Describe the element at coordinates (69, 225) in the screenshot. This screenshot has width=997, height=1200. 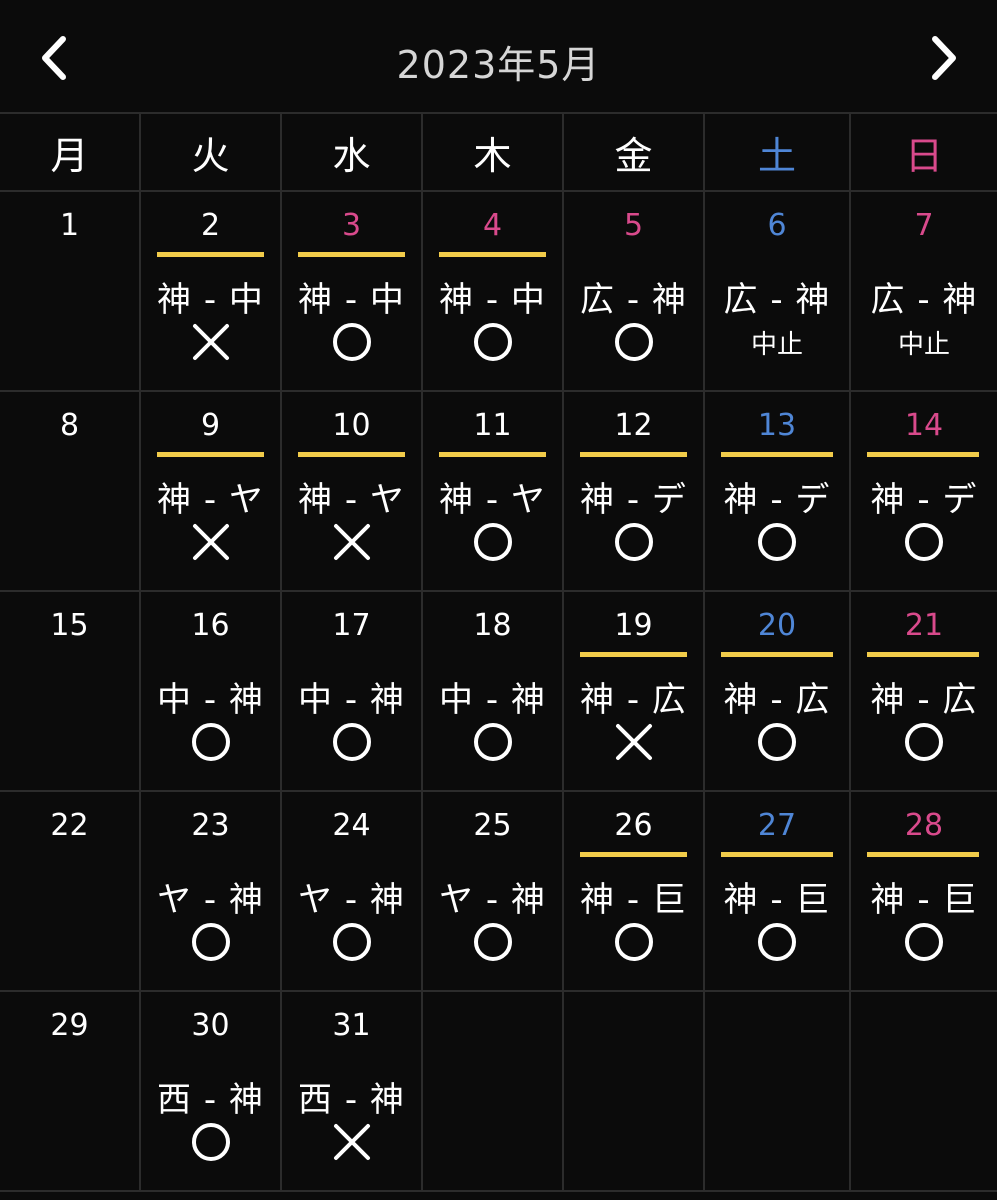
I see `day-number: 1` at that location.